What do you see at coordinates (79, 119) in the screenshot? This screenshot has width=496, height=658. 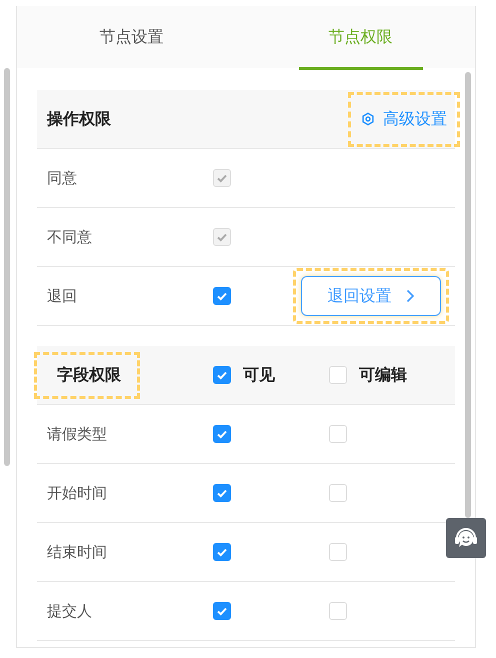 I see `section-title: 操作权限` at bounding box center [79, 119].